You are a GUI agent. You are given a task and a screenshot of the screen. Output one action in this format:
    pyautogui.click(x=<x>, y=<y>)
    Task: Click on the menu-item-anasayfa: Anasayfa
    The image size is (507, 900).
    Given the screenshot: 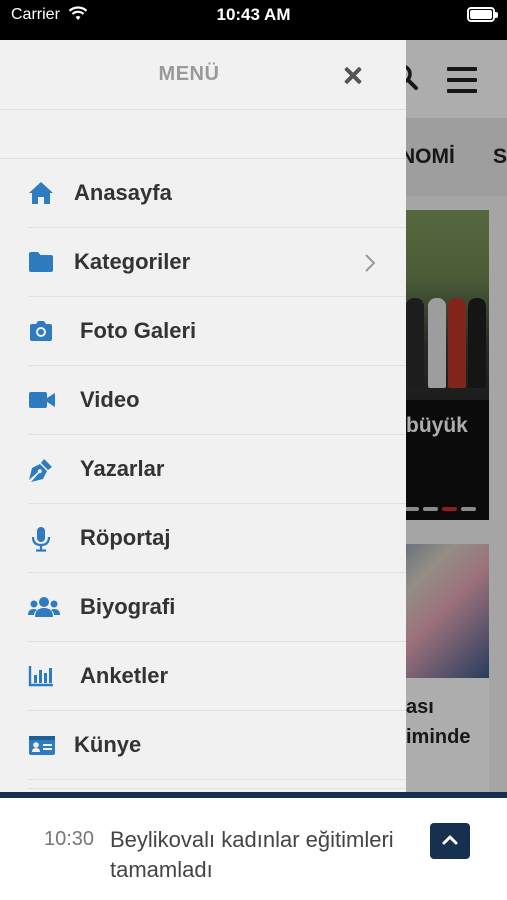 What is the action you would take?
    pyautogui.click(x=217, y=193)
    